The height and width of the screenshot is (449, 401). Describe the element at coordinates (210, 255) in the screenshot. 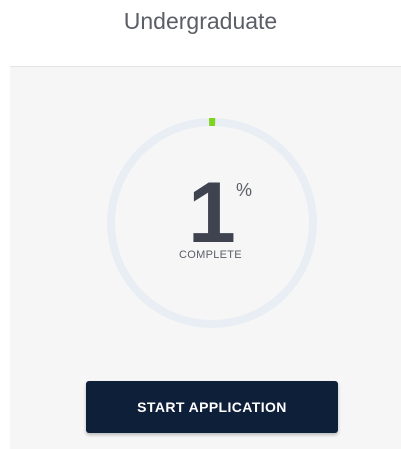

I see `progress-complete-label: COMPLETE` at that location.